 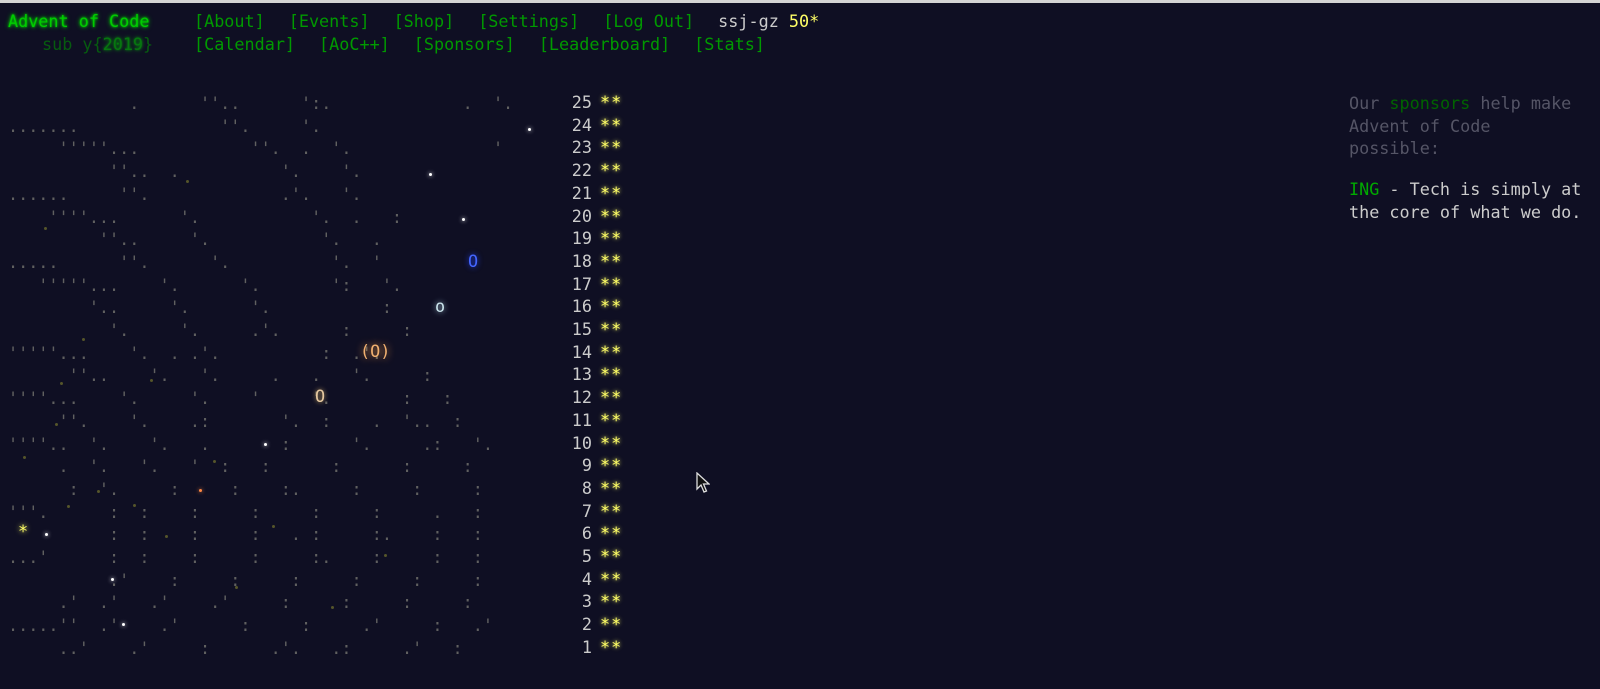 I want to click on calendar-art-line: . ''.. ':. . '., so click(x=261, y=103).